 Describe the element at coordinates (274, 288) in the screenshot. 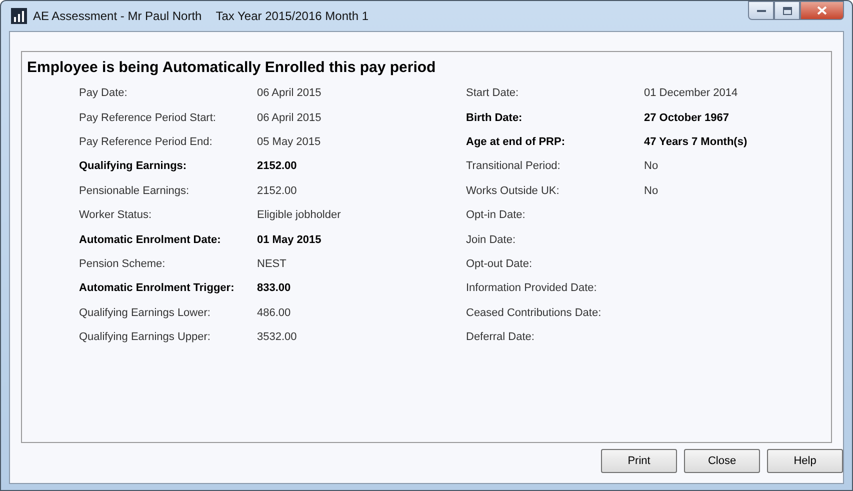

I see `field-value: 833.00` at that location.